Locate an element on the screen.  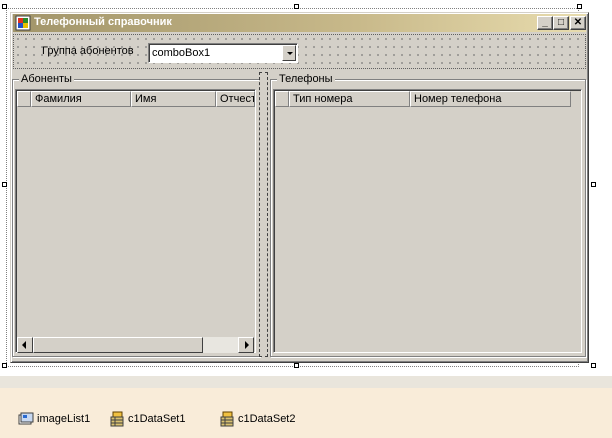
column-header-phone-number: Номер телефона is located at coordinates (490, 99).